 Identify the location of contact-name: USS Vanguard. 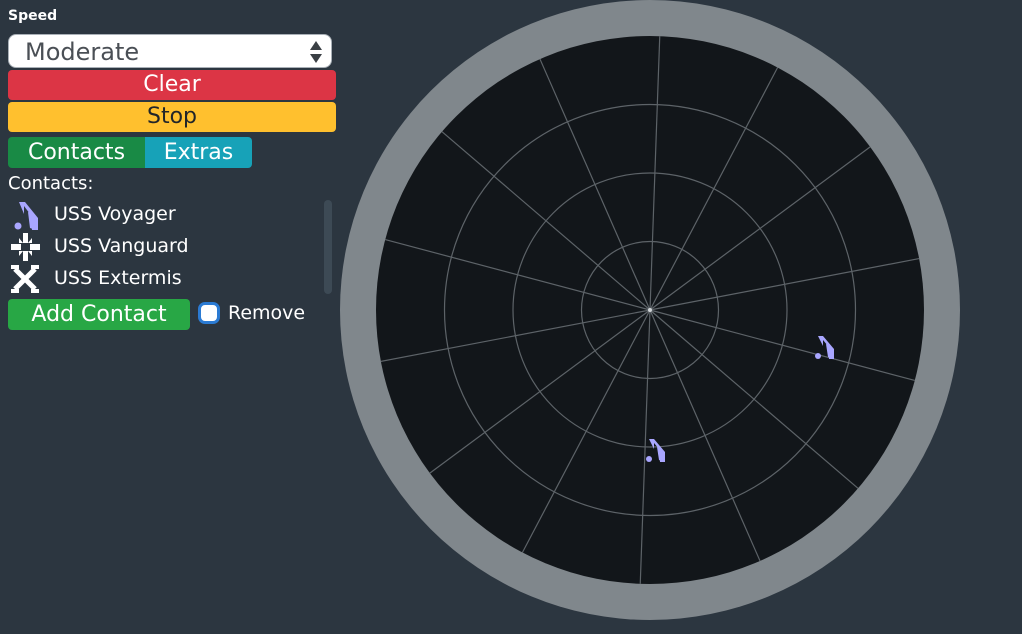
(121, 246).